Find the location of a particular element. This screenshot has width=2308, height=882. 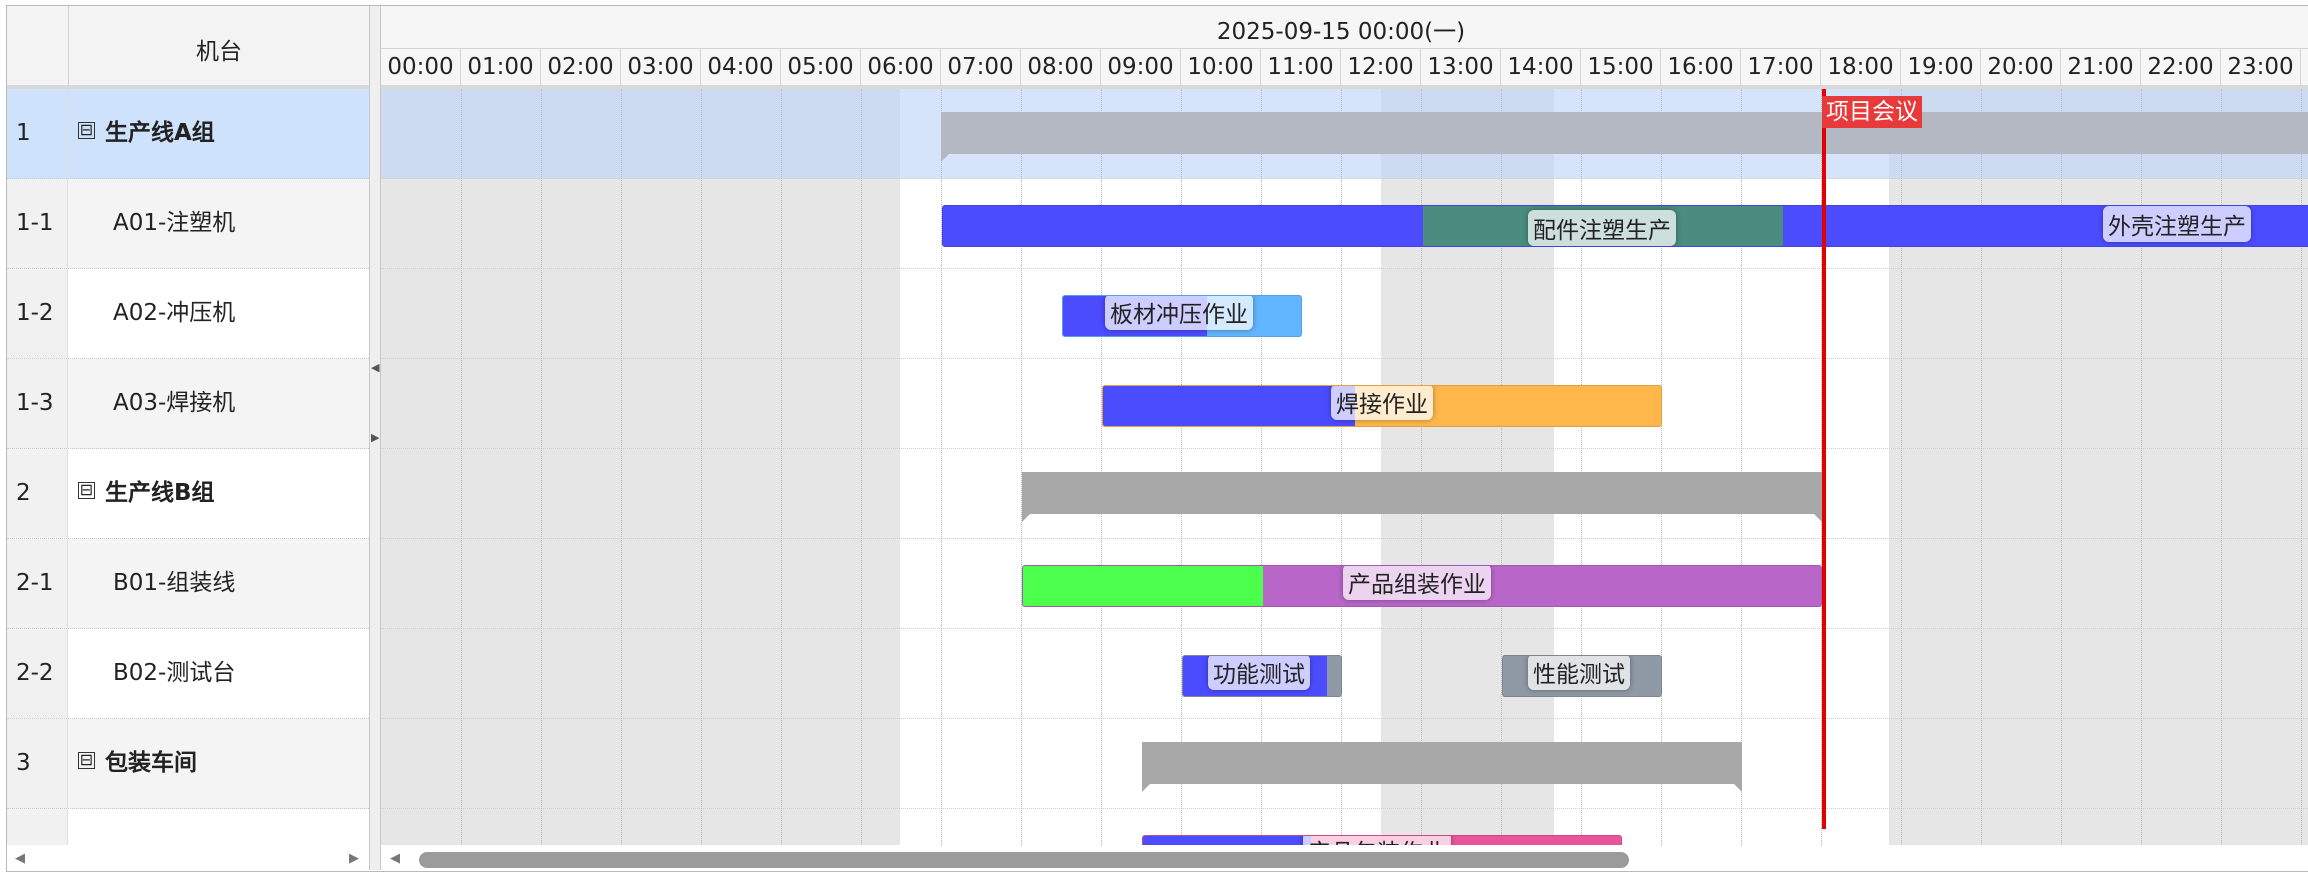

panel-splitter: ◀ ▶ is located at coordinates (375, 438).